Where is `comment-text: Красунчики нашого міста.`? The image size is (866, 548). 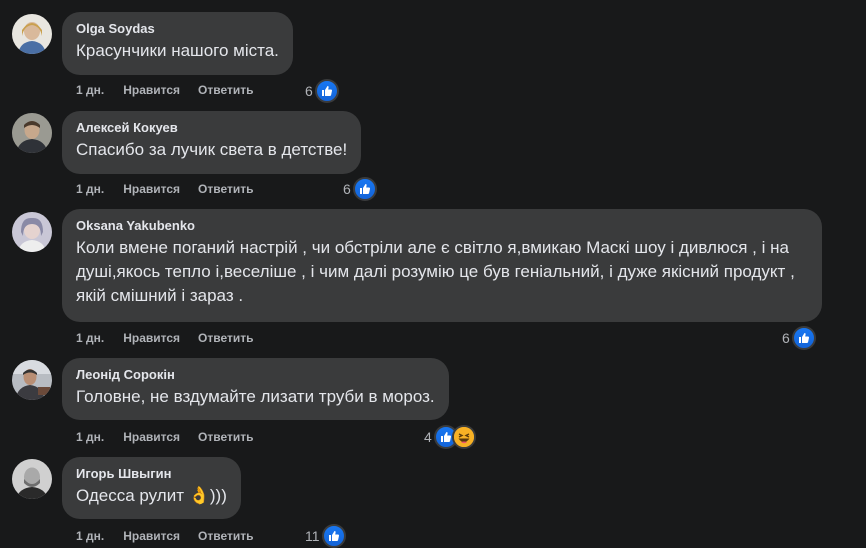 comment-text: Красунчики нашого міста. is located at coordinates (177, 50).